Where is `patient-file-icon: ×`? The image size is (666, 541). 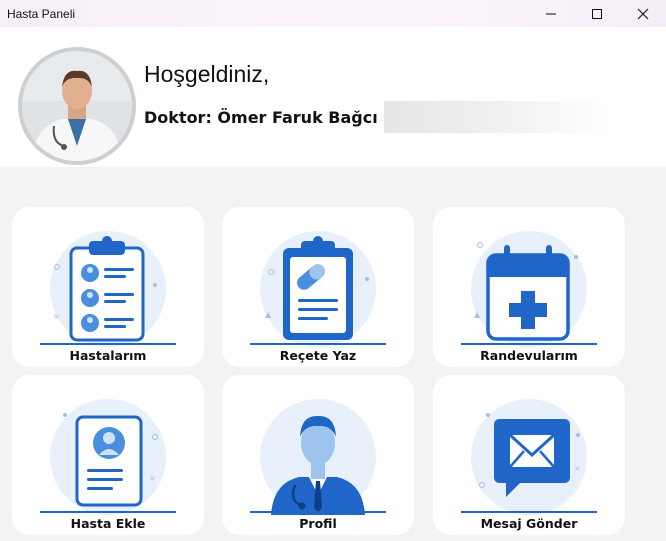 patient-file-icon: × is located at coordinates (108, 457).